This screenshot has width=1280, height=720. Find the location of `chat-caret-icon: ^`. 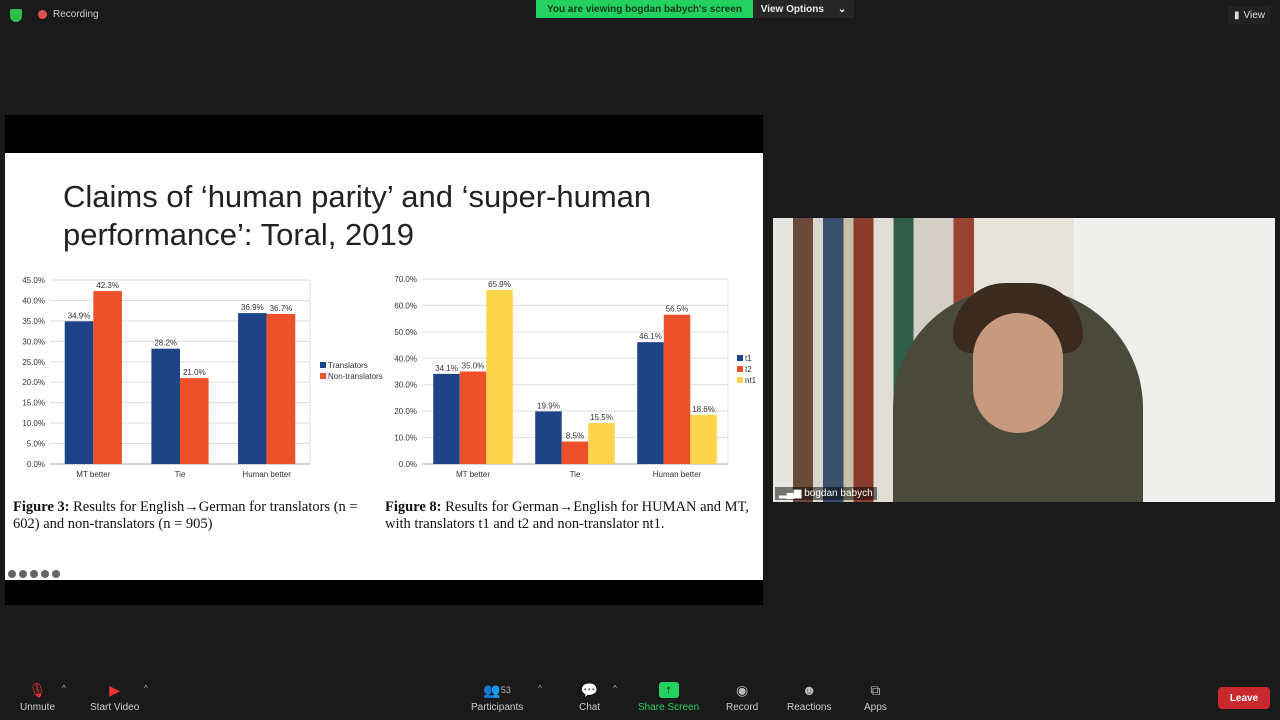

chat-caret-icon: ^ is located at coordinates (615, 688).